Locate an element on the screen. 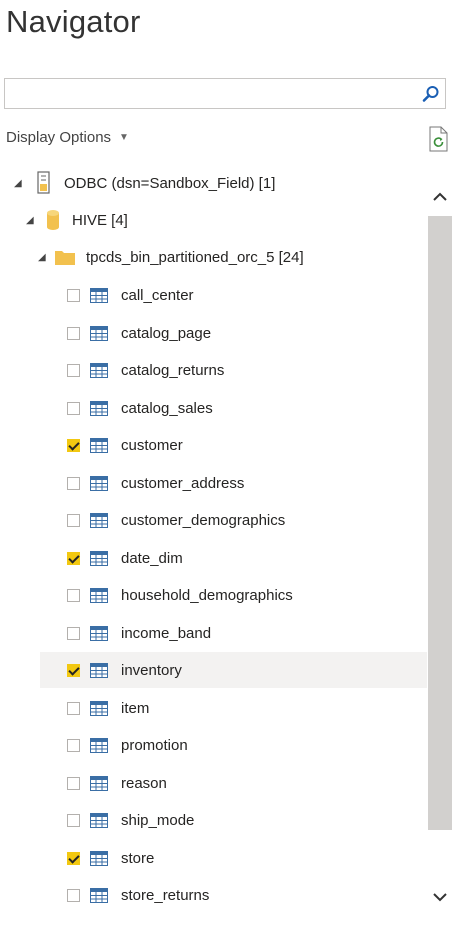  table-name-label: ship_mode is located at coordinates (158, 820).